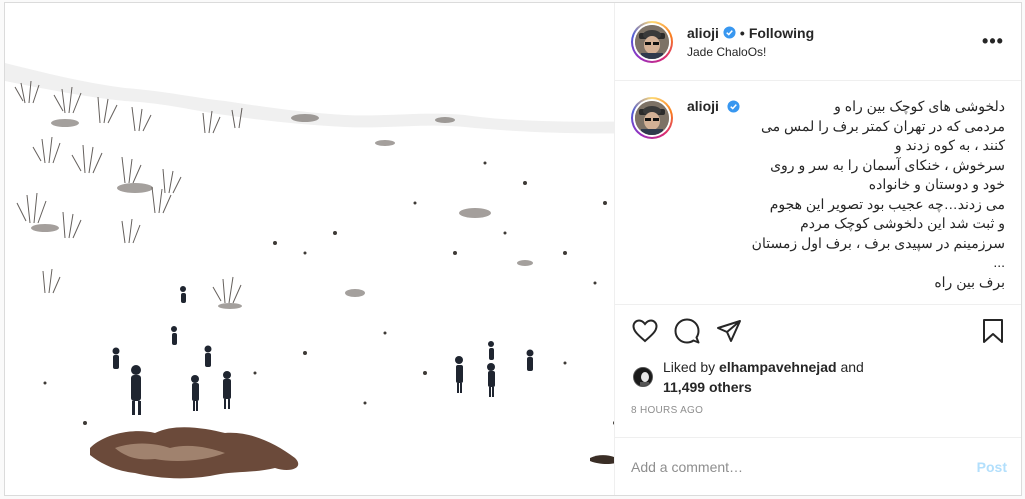  I want to click on caption-line: سرزمینم در سپیدی برف ، برف اول زمستان, so click(878, 242).